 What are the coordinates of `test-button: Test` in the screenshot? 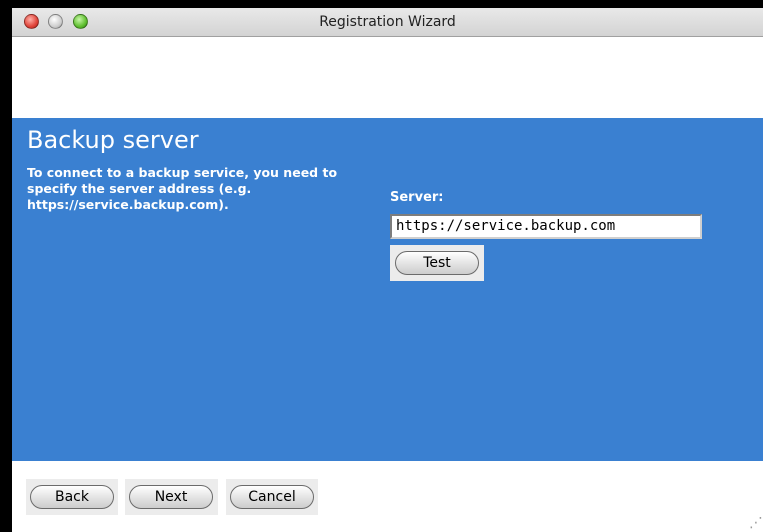 It's located at (437, 263).